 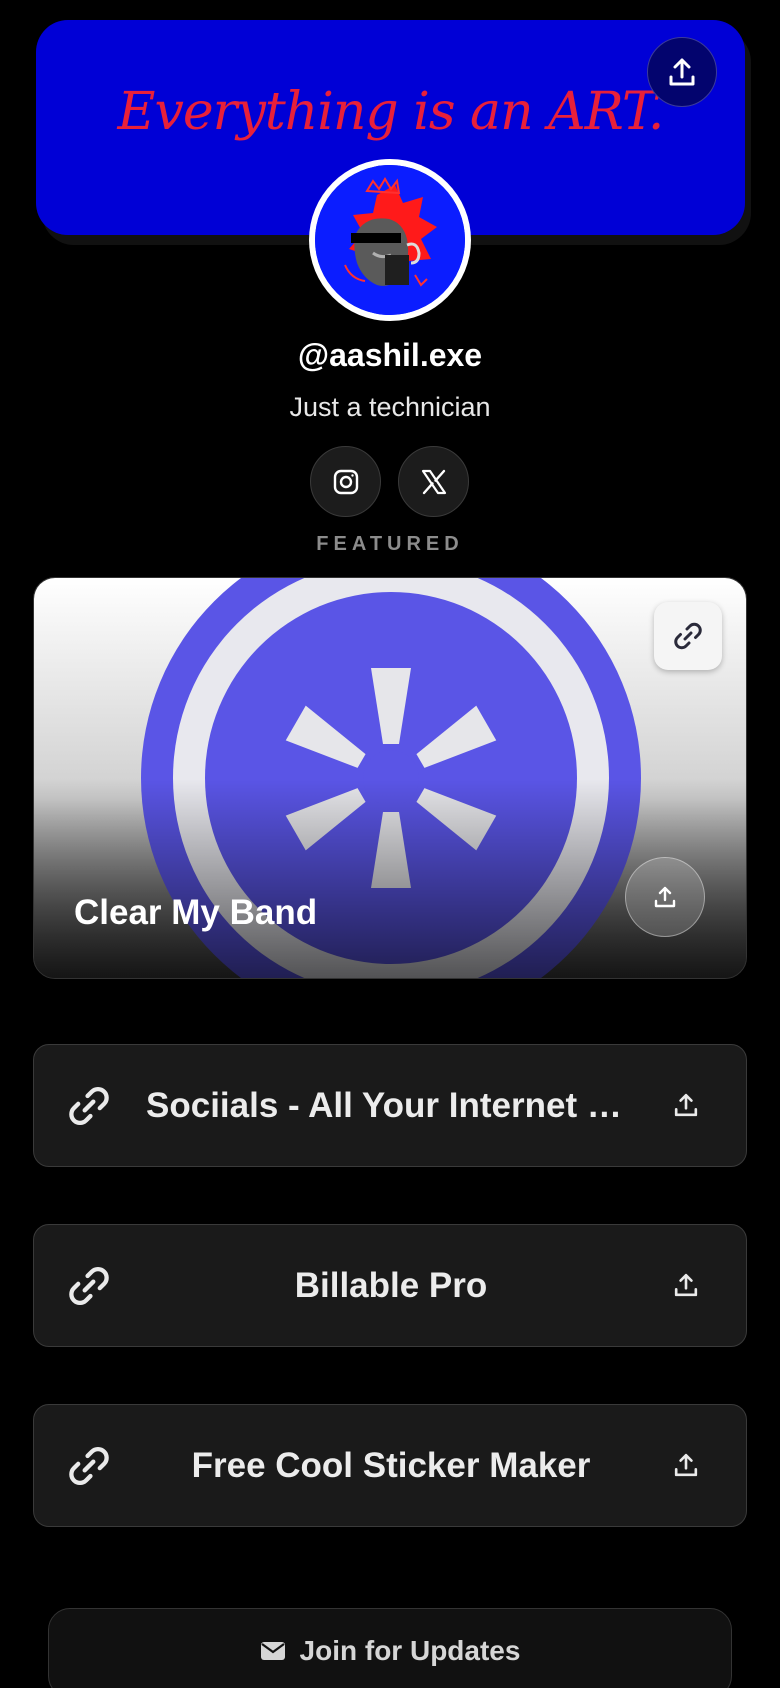 What do you see at coordinates (390, 355) in the screenshot?
I see `profile-handle: @aashil.exe` at bounding box center [390, 355].